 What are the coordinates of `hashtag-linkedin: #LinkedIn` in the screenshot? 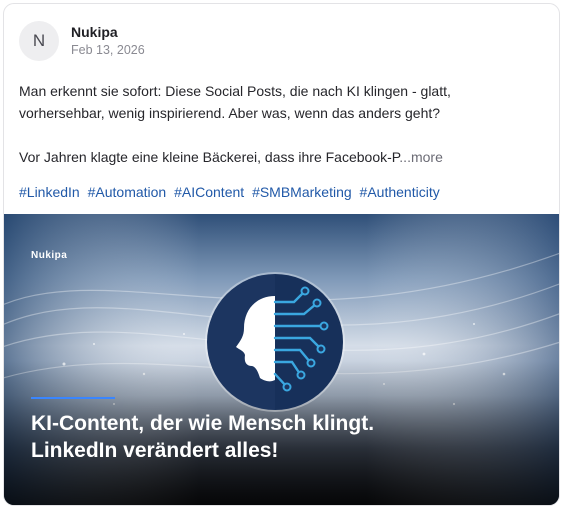 It's located at (49, 192).